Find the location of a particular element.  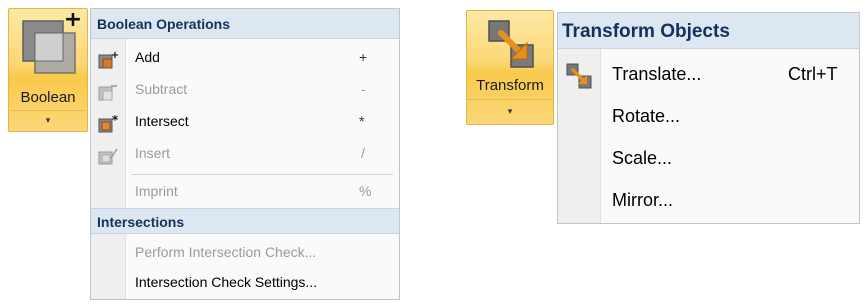

menu-item-imprint-shortcut: % is located at coordinates (365, 191).